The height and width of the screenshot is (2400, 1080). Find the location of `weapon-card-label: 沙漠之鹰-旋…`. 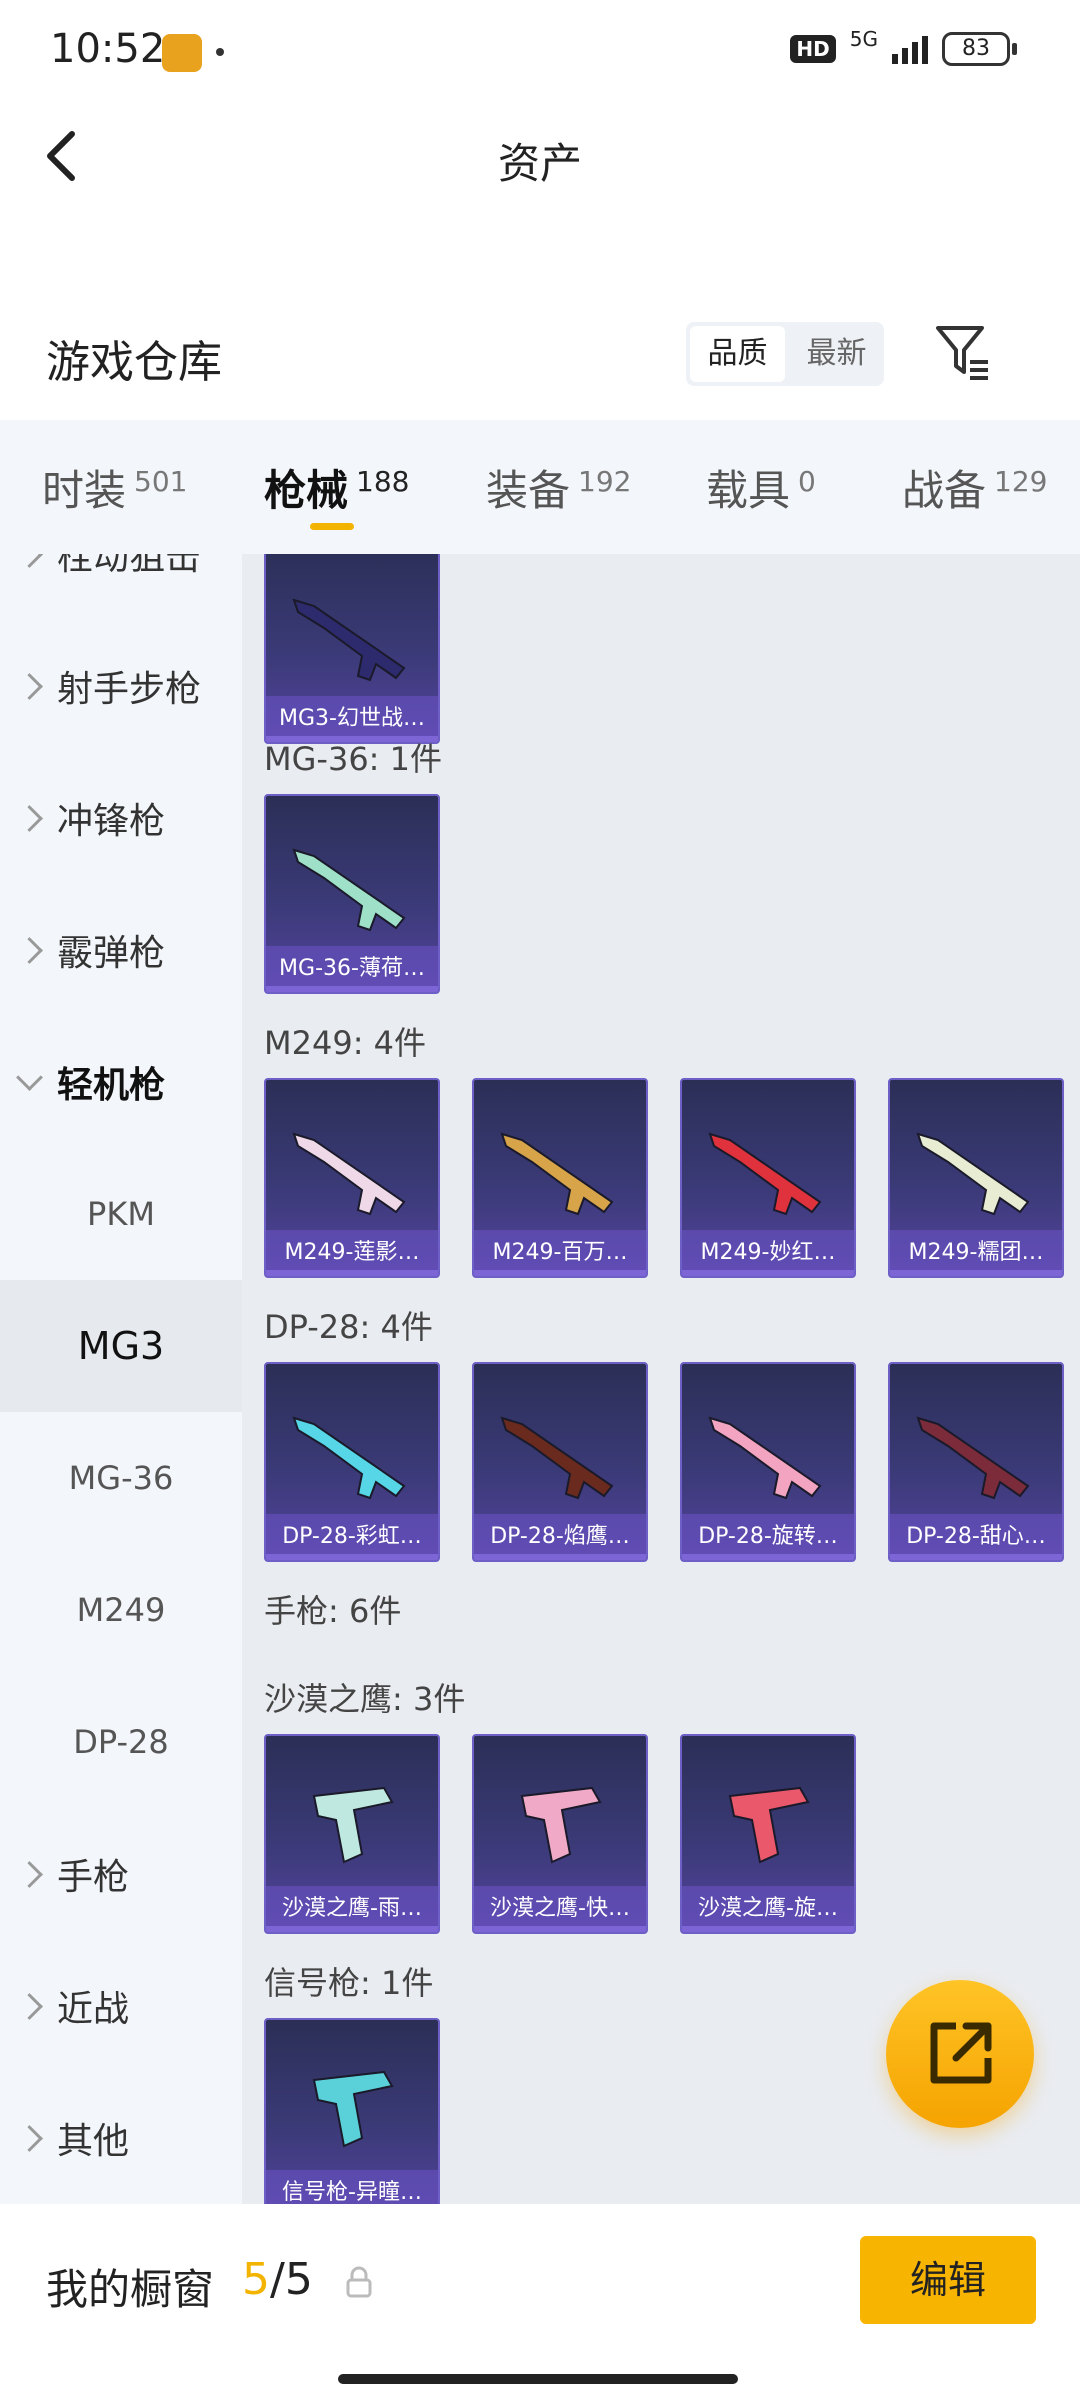

weapon-card-label: 沙漠之鹰-旋… is located at coordinates (768, 1909).